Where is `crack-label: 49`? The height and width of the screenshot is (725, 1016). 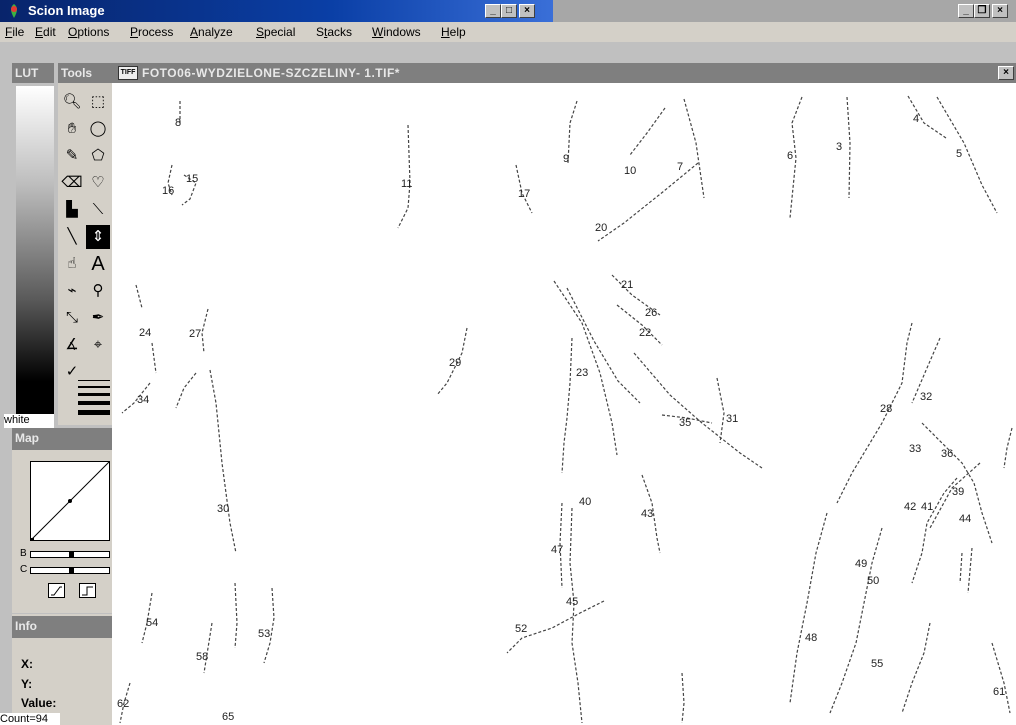
crack-label: 49 is located at coordinates (861, 564).